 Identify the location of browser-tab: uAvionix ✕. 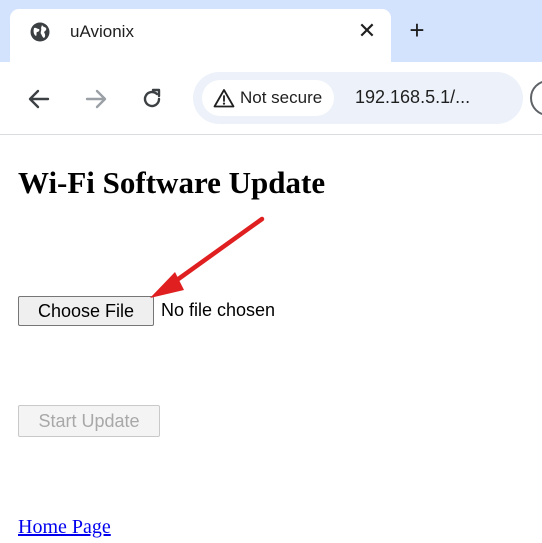
(200, 35).